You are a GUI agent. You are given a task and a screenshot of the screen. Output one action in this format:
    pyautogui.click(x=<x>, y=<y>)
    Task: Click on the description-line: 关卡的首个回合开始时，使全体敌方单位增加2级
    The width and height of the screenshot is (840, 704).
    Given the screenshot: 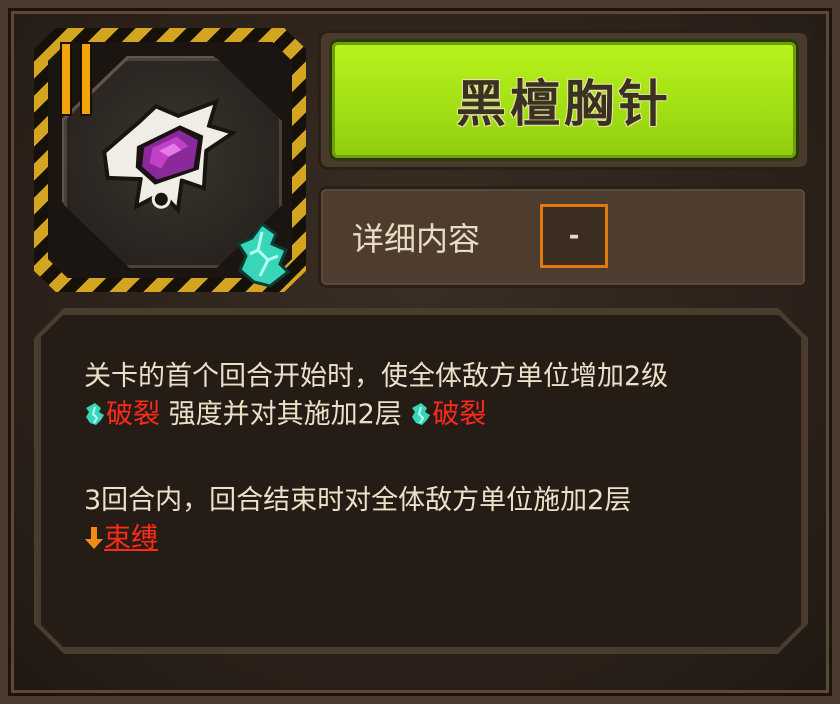 What is the action you would take?
    pyautogui.click(x=376, y=377)
    